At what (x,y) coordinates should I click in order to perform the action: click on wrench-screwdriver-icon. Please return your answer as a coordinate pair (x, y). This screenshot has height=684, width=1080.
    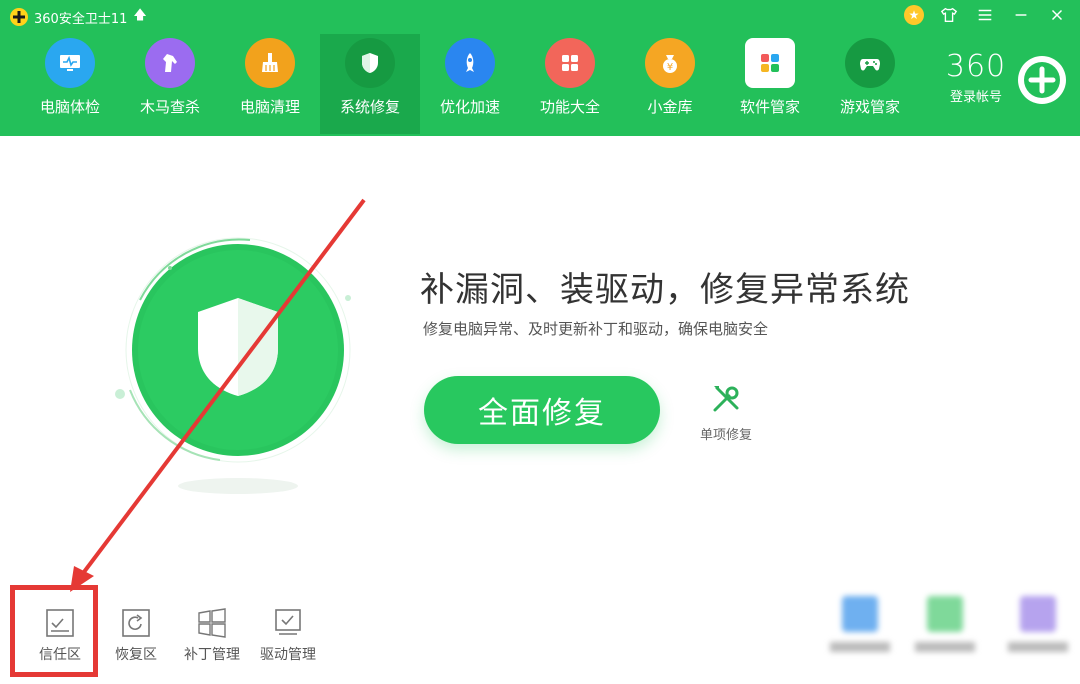
    Looking at the image, I should click on (726, 399).